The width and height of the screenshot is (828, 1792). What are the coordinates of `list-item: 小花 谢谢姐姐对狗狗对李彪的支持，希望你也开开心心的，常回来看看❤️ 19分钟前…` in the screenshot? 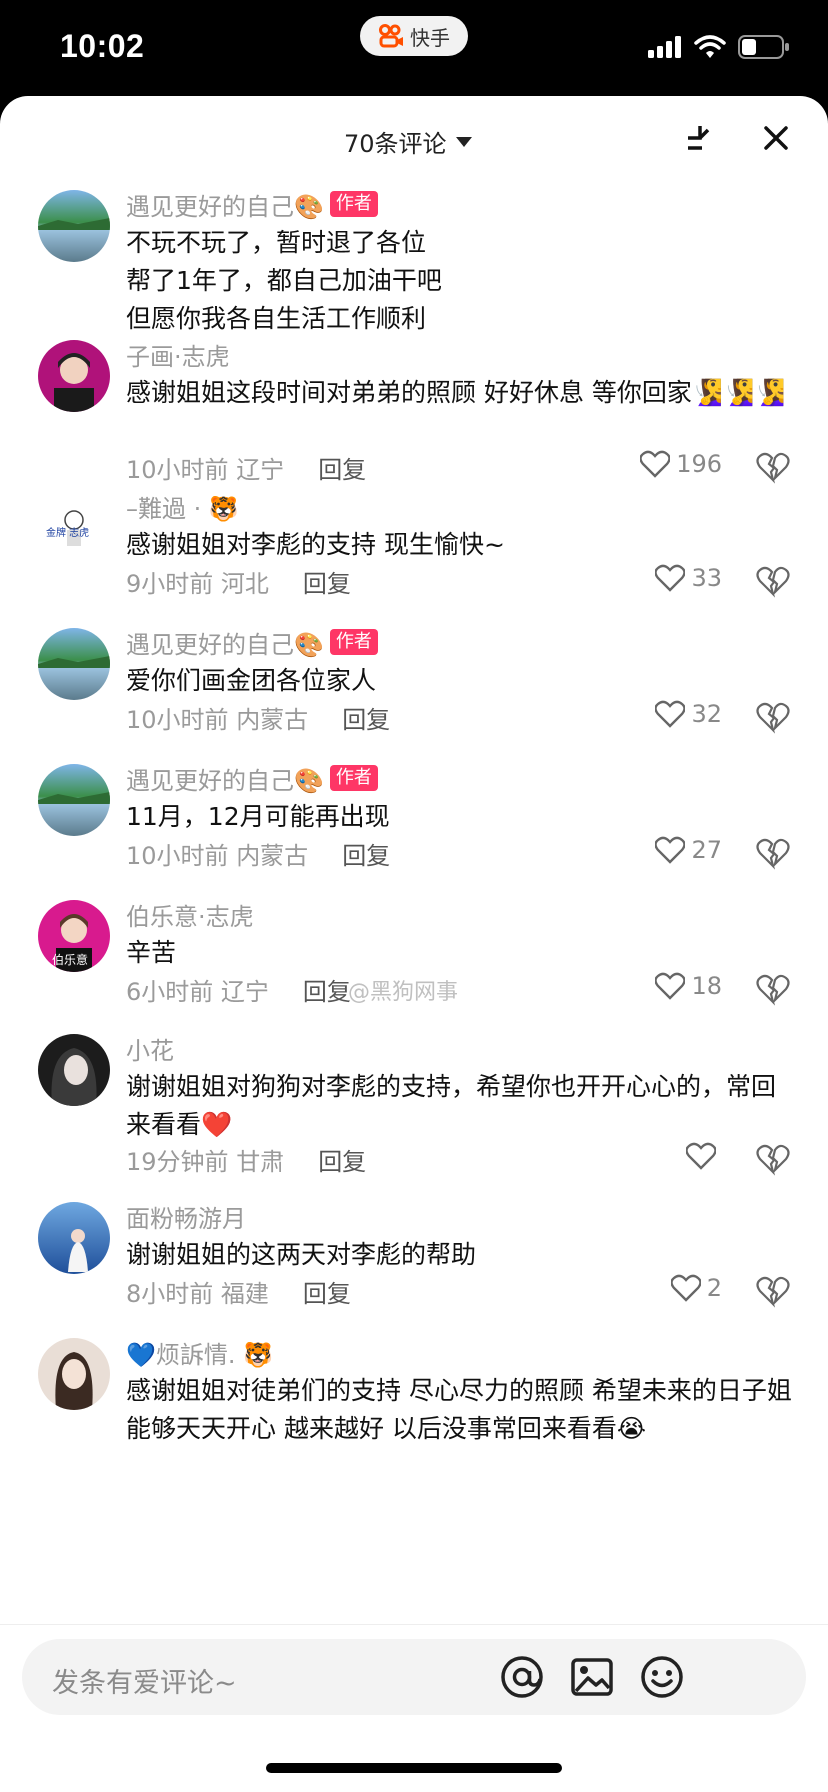 It's located at (414, 1114).